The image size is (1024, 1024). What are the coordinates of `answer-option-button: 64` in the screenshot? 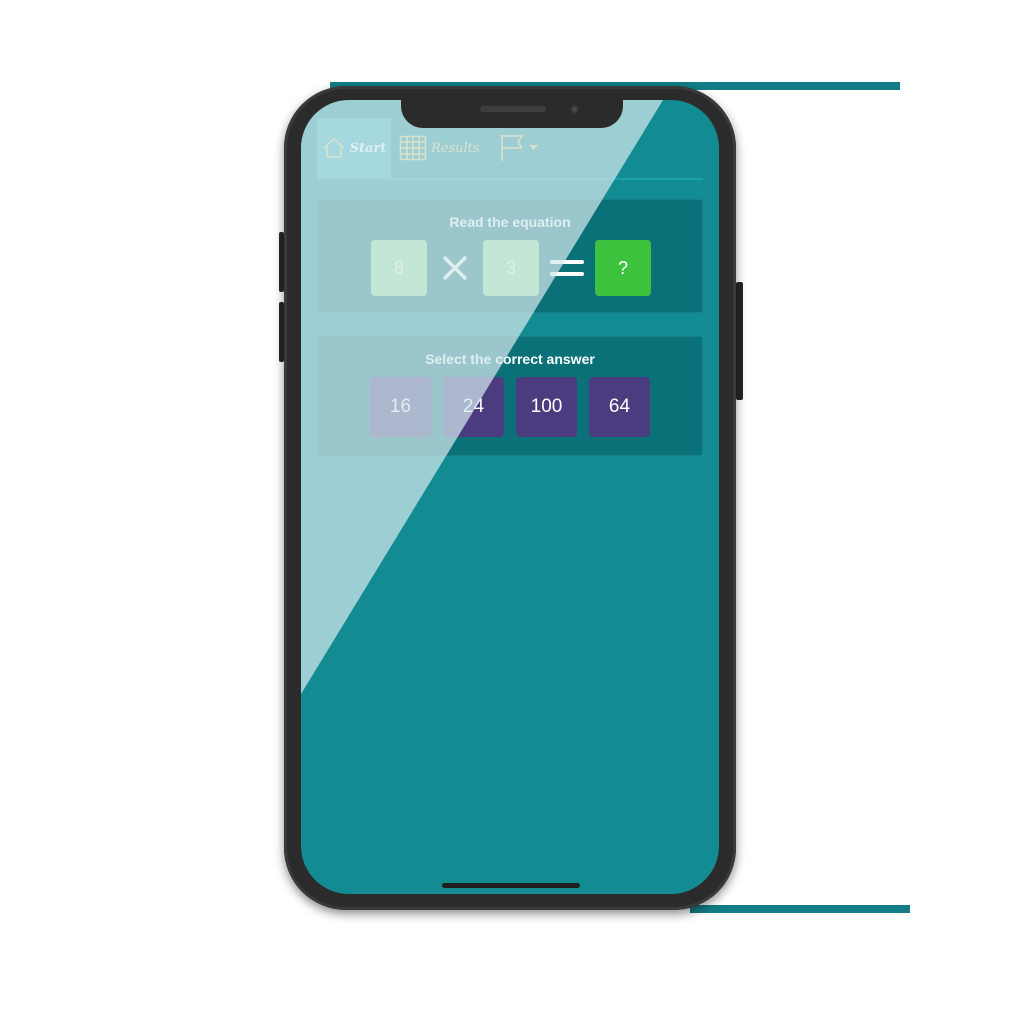 It's located at (619, 407).